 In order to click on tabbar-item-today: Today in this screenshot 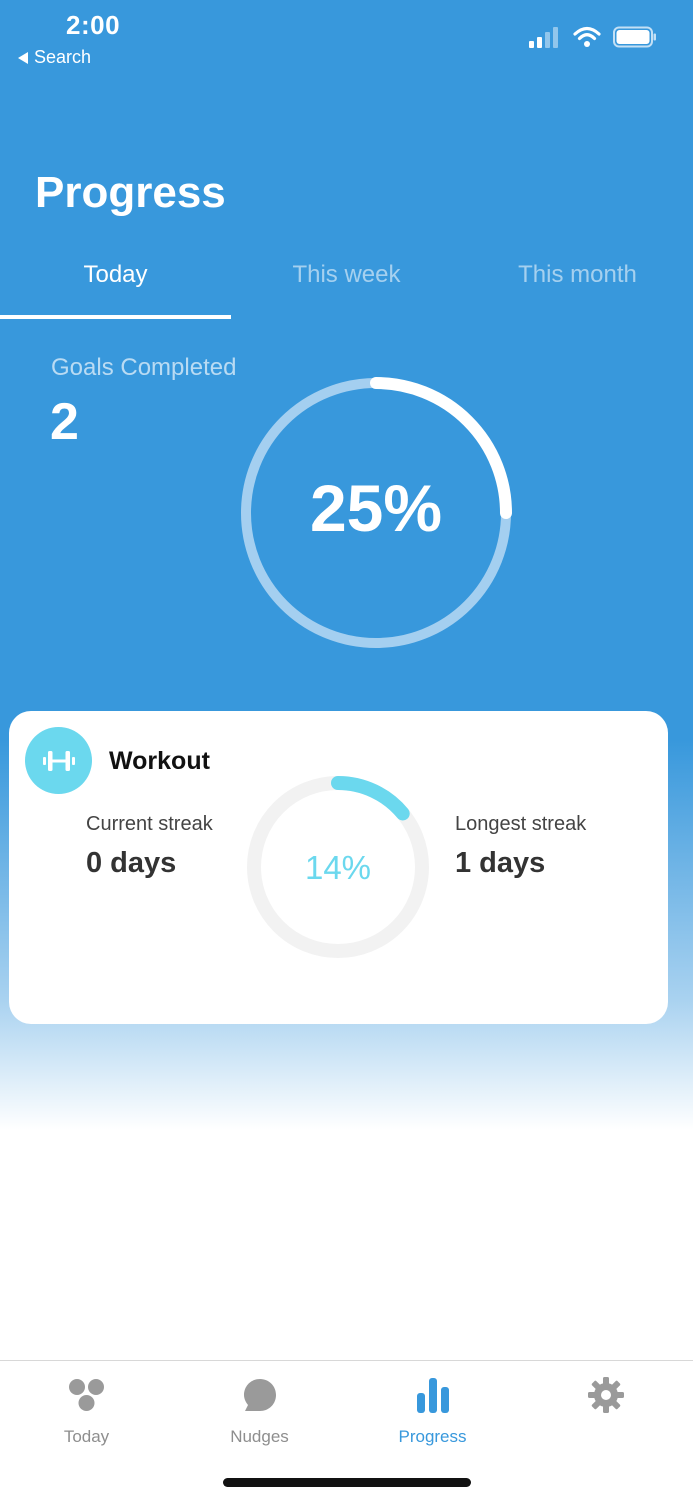, I will do `click(86, 1410)`.